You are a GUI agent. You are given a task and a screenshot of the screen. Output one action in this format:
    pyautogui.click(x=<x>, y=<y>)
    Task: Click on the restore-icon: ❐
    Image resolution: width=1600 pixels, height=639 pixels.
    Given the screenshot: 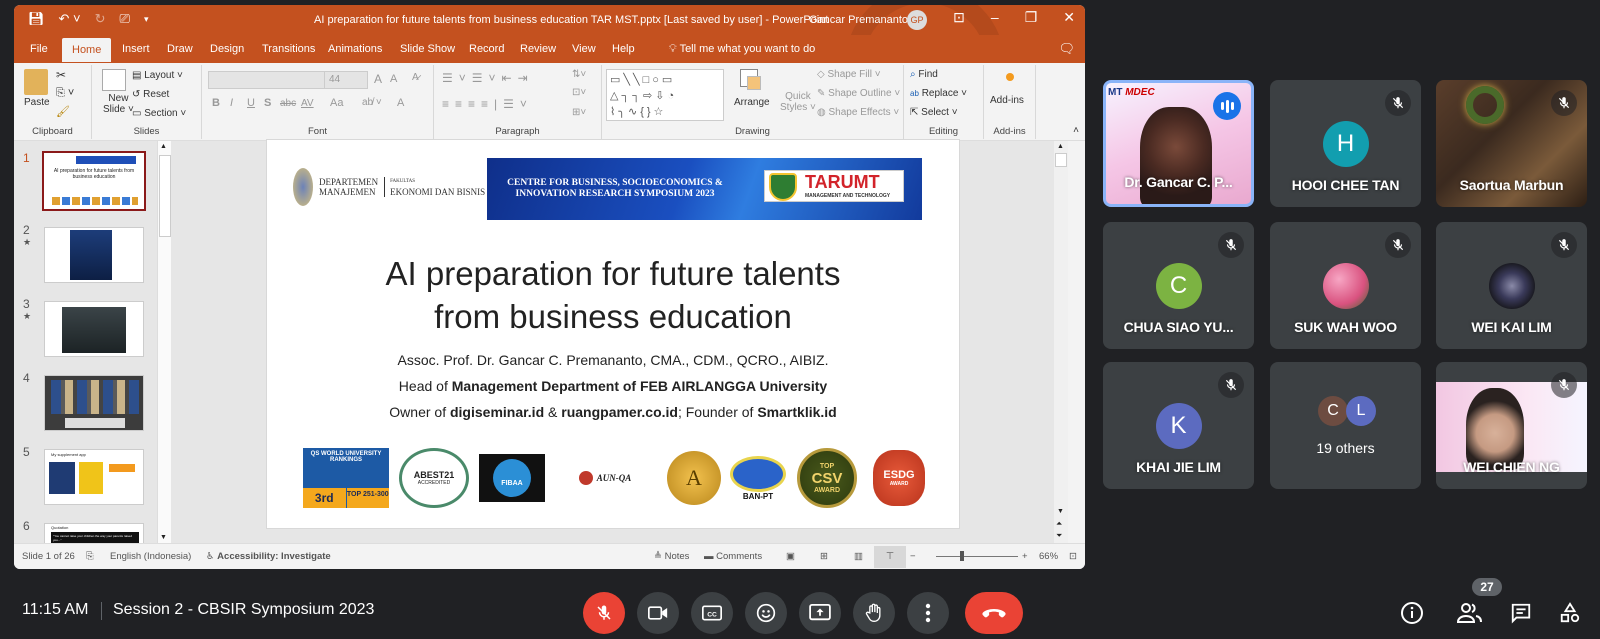 What is the action you would take?
    pyautogui.click(x=1031, y=17)
    